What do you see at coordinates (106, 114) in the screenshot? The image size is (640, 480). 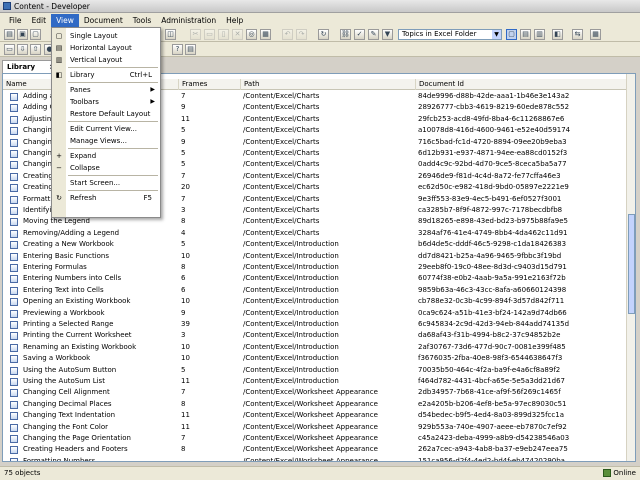 I see `view-menu-item-restore-default-layout: Restore Default Layout` at bounding box center [106, 114].